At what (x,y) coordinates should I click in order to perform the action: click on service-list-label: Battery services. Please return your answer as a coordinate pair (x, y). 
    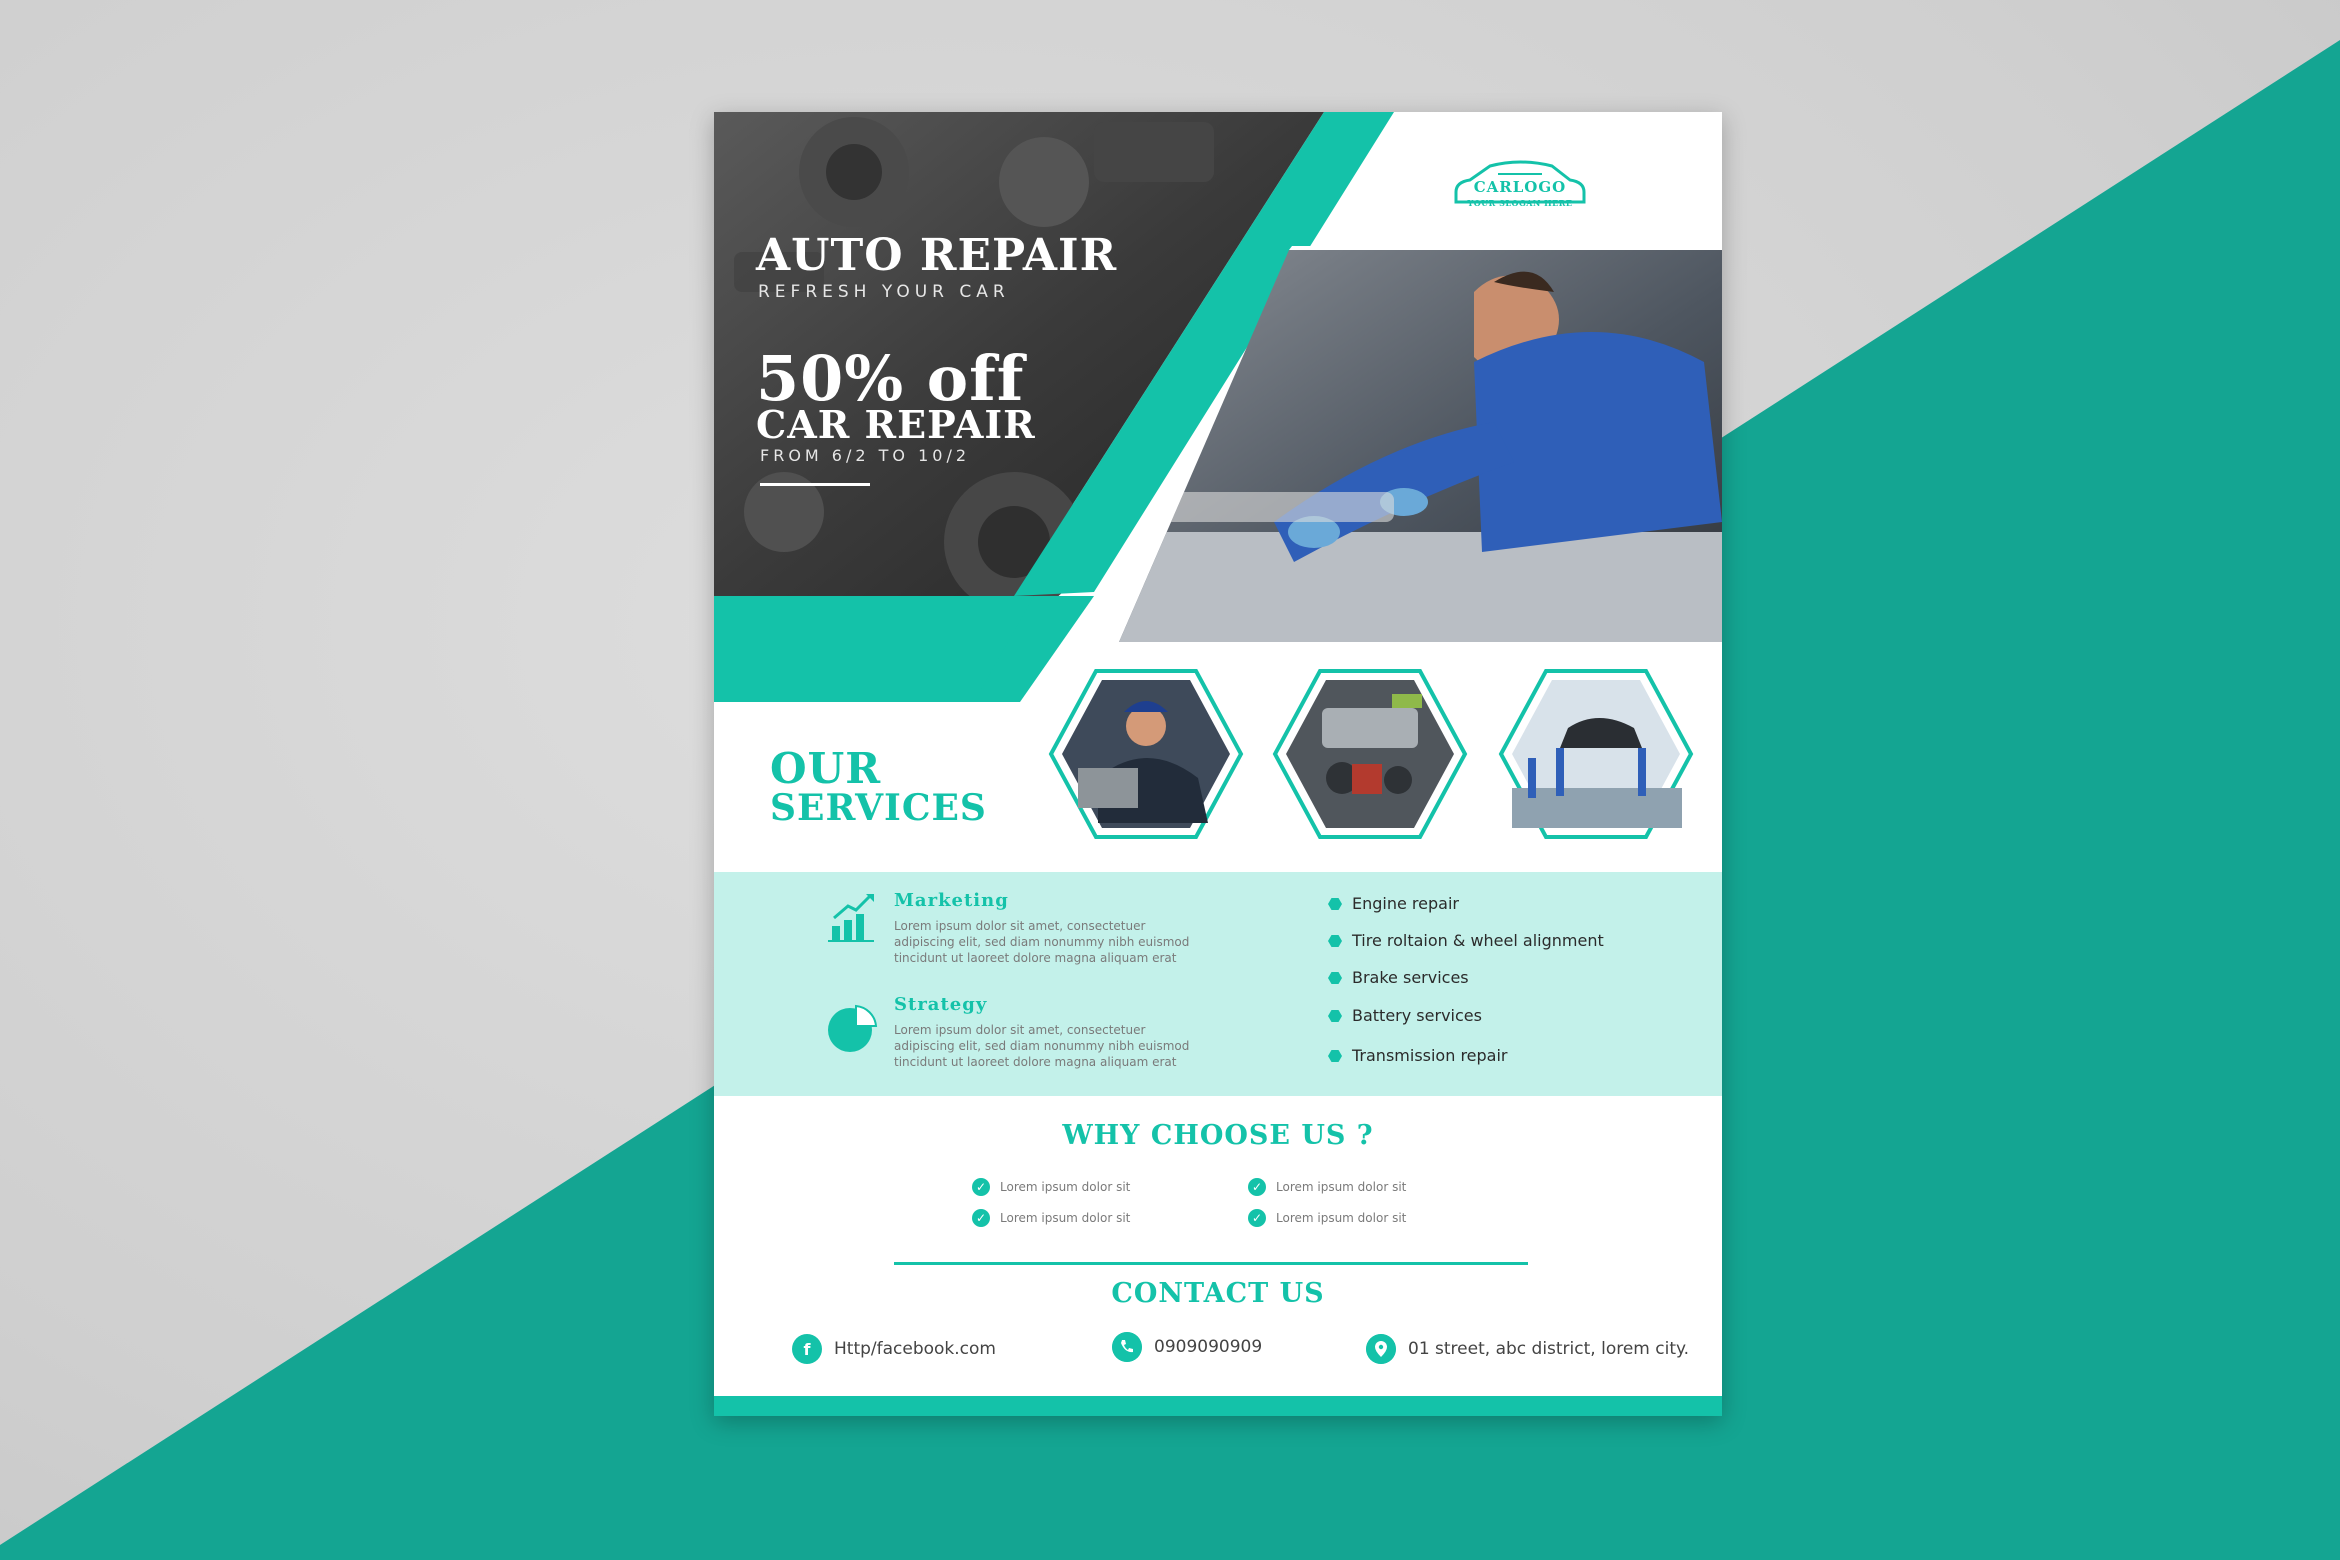
    Looking at the image, I should click on (1417, 1015).